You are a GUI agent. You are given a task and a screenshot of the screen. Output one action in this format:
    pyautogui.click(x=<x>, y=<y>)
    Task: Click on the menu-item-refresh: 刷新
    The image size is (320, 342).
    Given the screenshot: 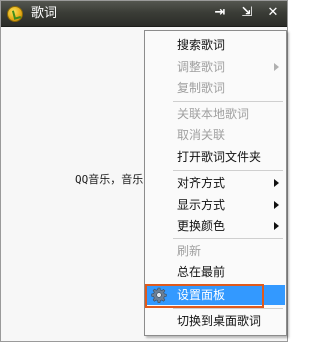 What is the action you would take?
    pyautogui.click(x=215, y=251)
    